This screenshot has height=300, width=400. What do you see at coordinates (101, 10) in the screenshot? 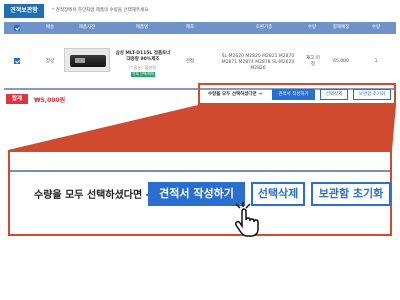
I see `notice-text: * 견적장에서 하단처럼 제품의 수량을 선택해주세요.` at bounding box center [101, 10].